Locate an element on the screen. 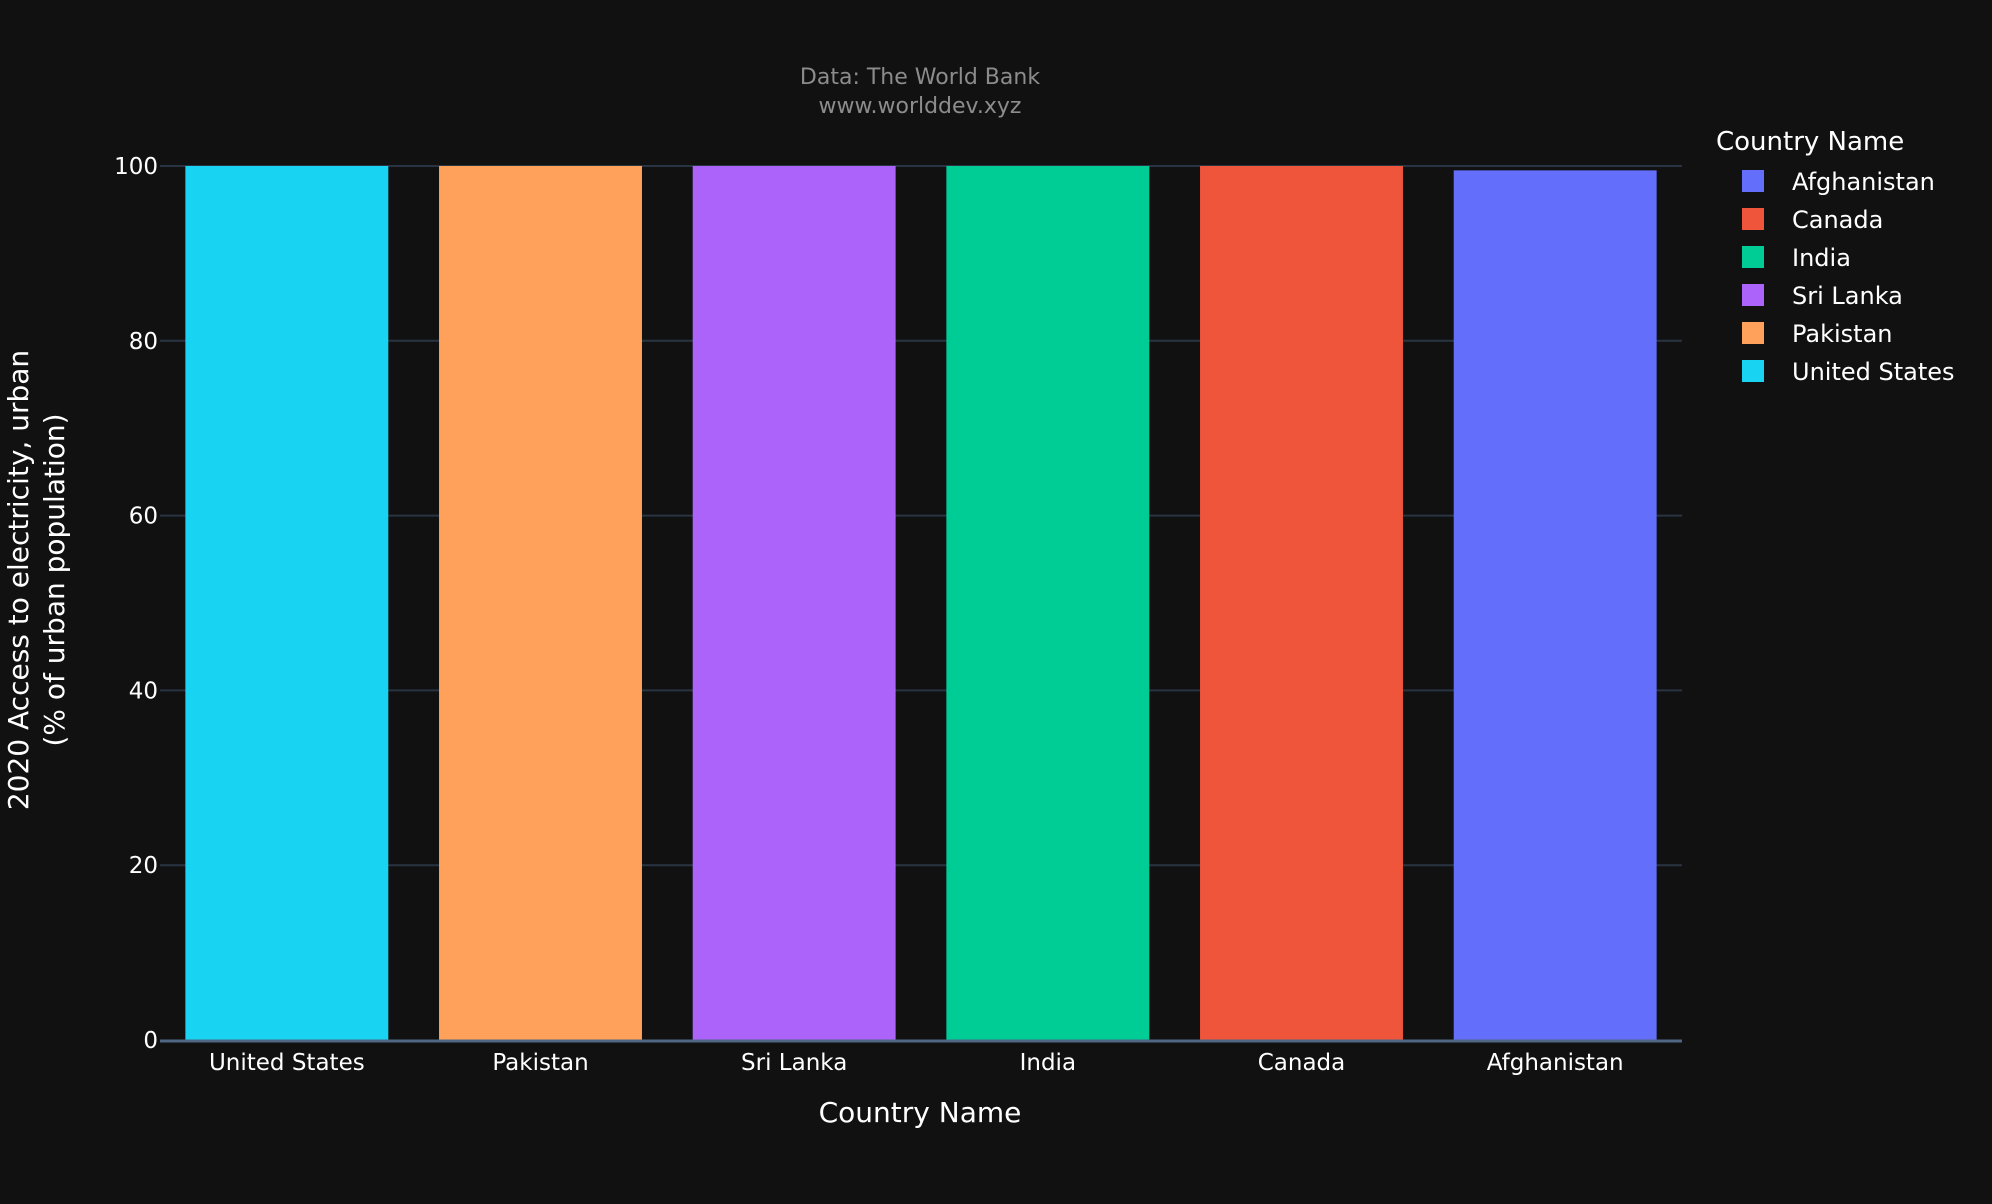  legend-item-india: India is located at coordinates (1796, 258).